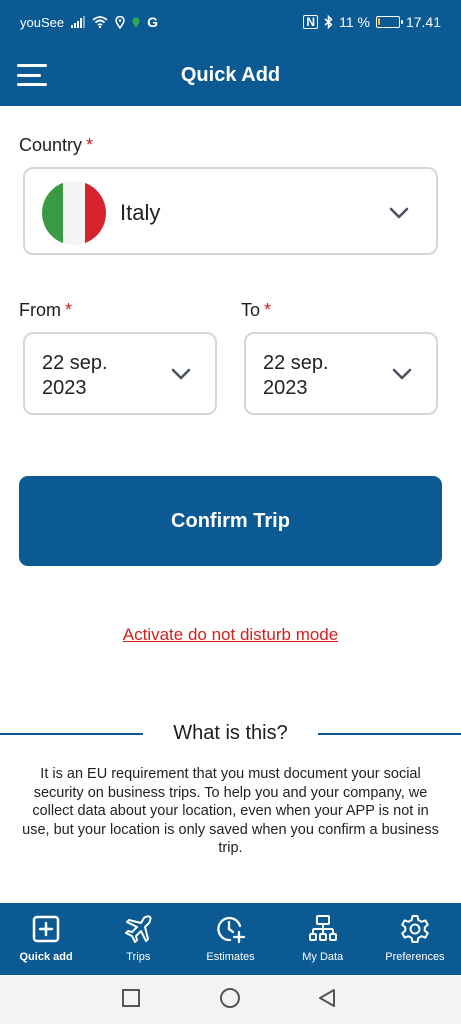  Describe the element at coordinates (323, 957) in the screenshot. I see `nav-label: My Data` at that location.